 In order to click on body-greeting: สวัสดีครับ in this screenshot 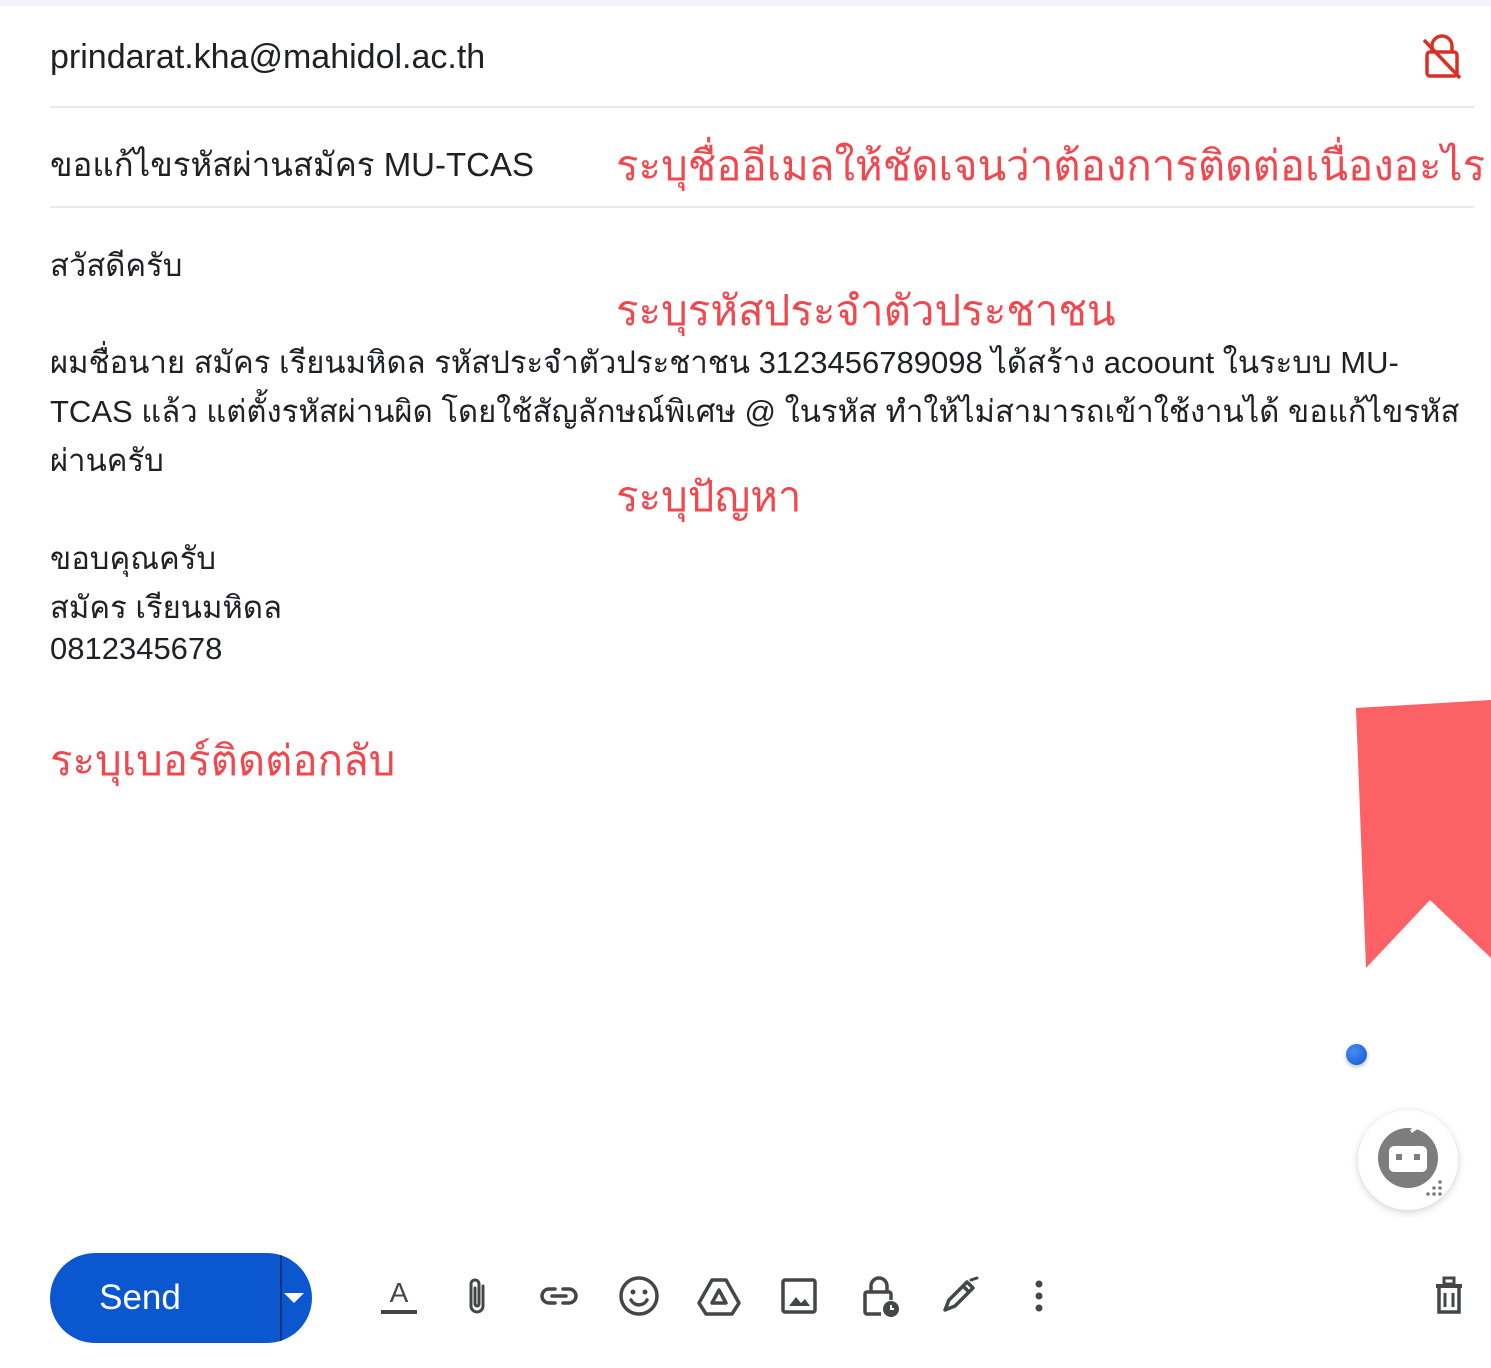, I will do `click(116, 265)`.